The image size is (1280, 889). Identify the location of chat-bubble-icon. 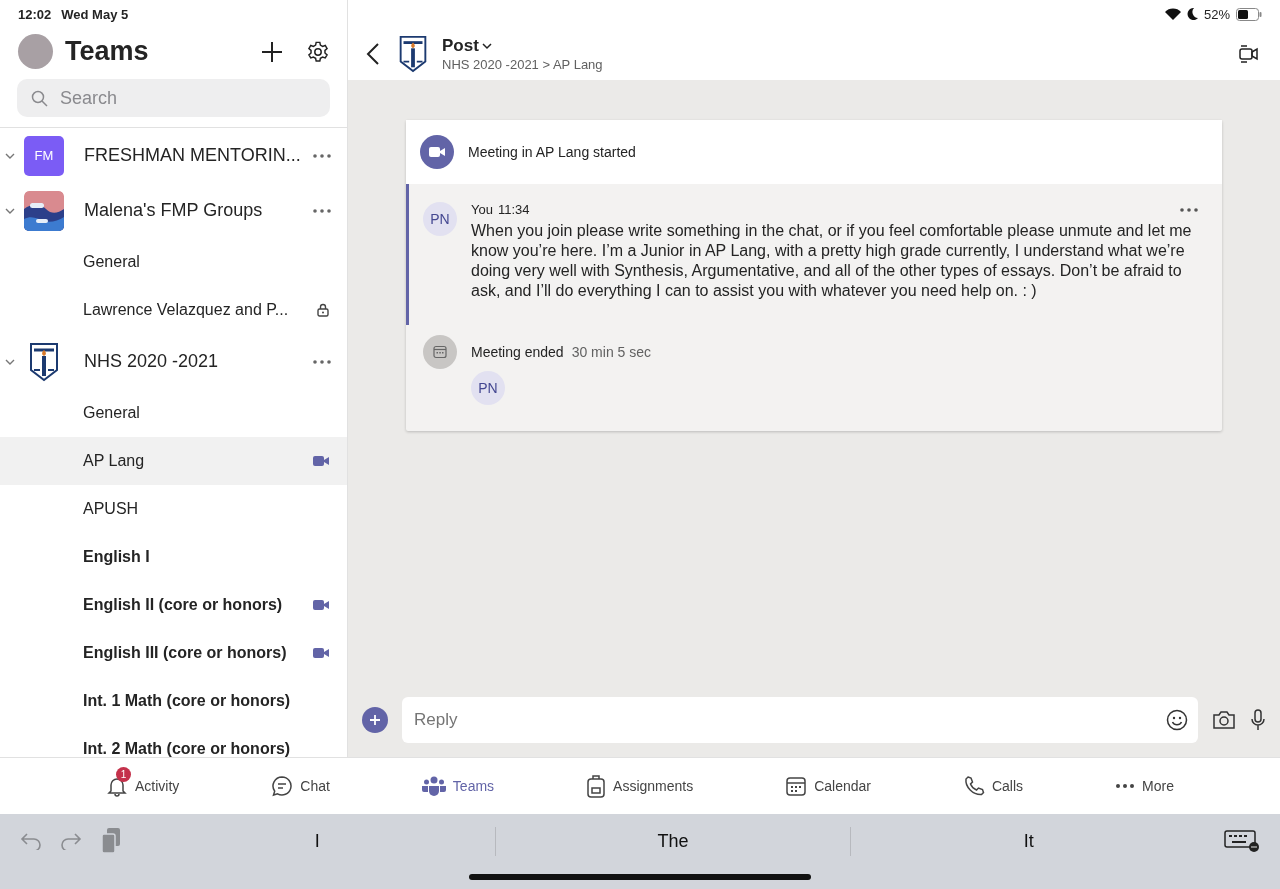
(282, 786).